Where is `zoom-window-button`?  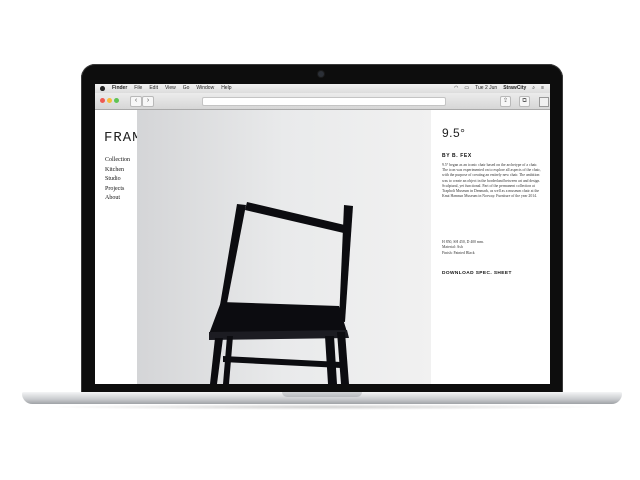
zoom-window-button is located at coordinates (116, 100).